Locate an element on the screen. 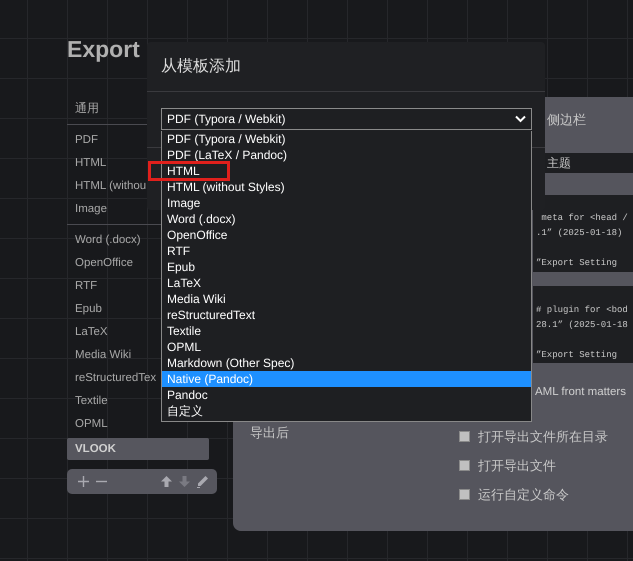 The width and height of the screenshot is (633, 561). theme-select: 主题 is located at coordinates (589, 163).